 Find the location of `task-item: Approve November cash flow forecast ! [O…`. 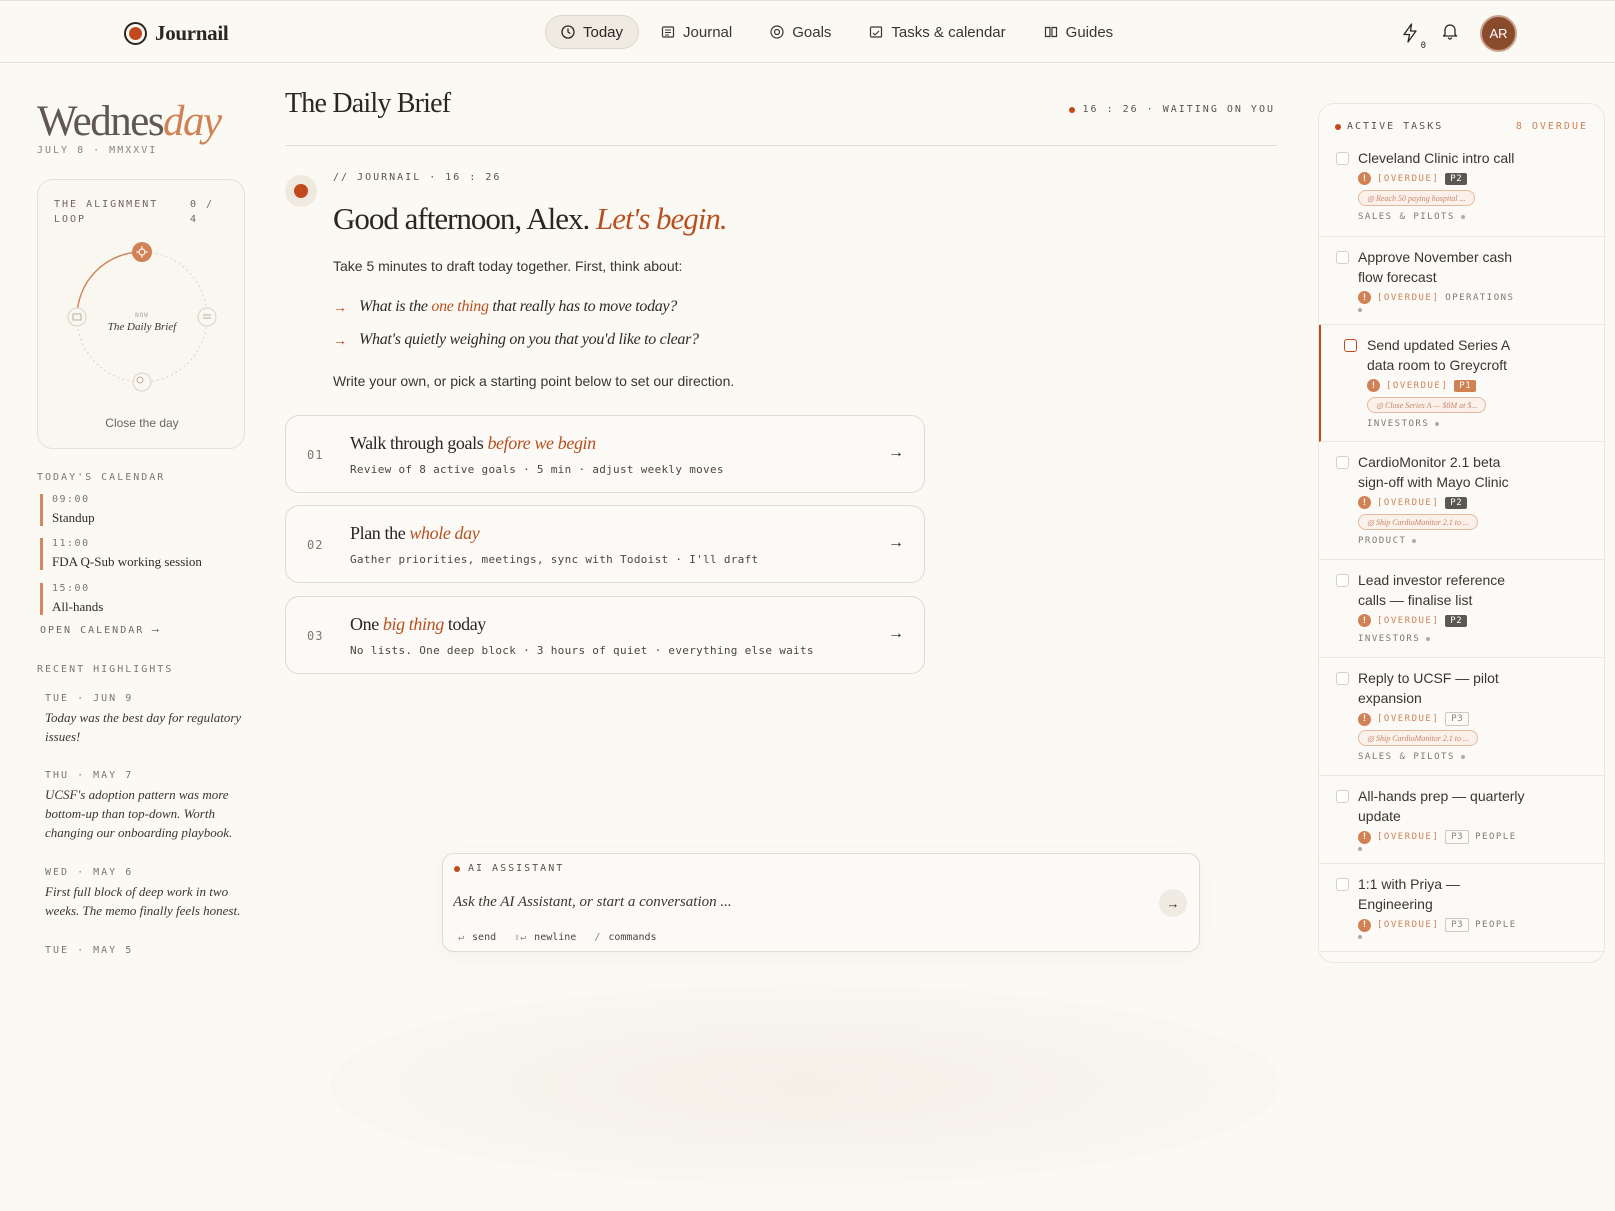

task-item: Approve November cash flow forecast ! [O… is located at coordinates (1461, 281).